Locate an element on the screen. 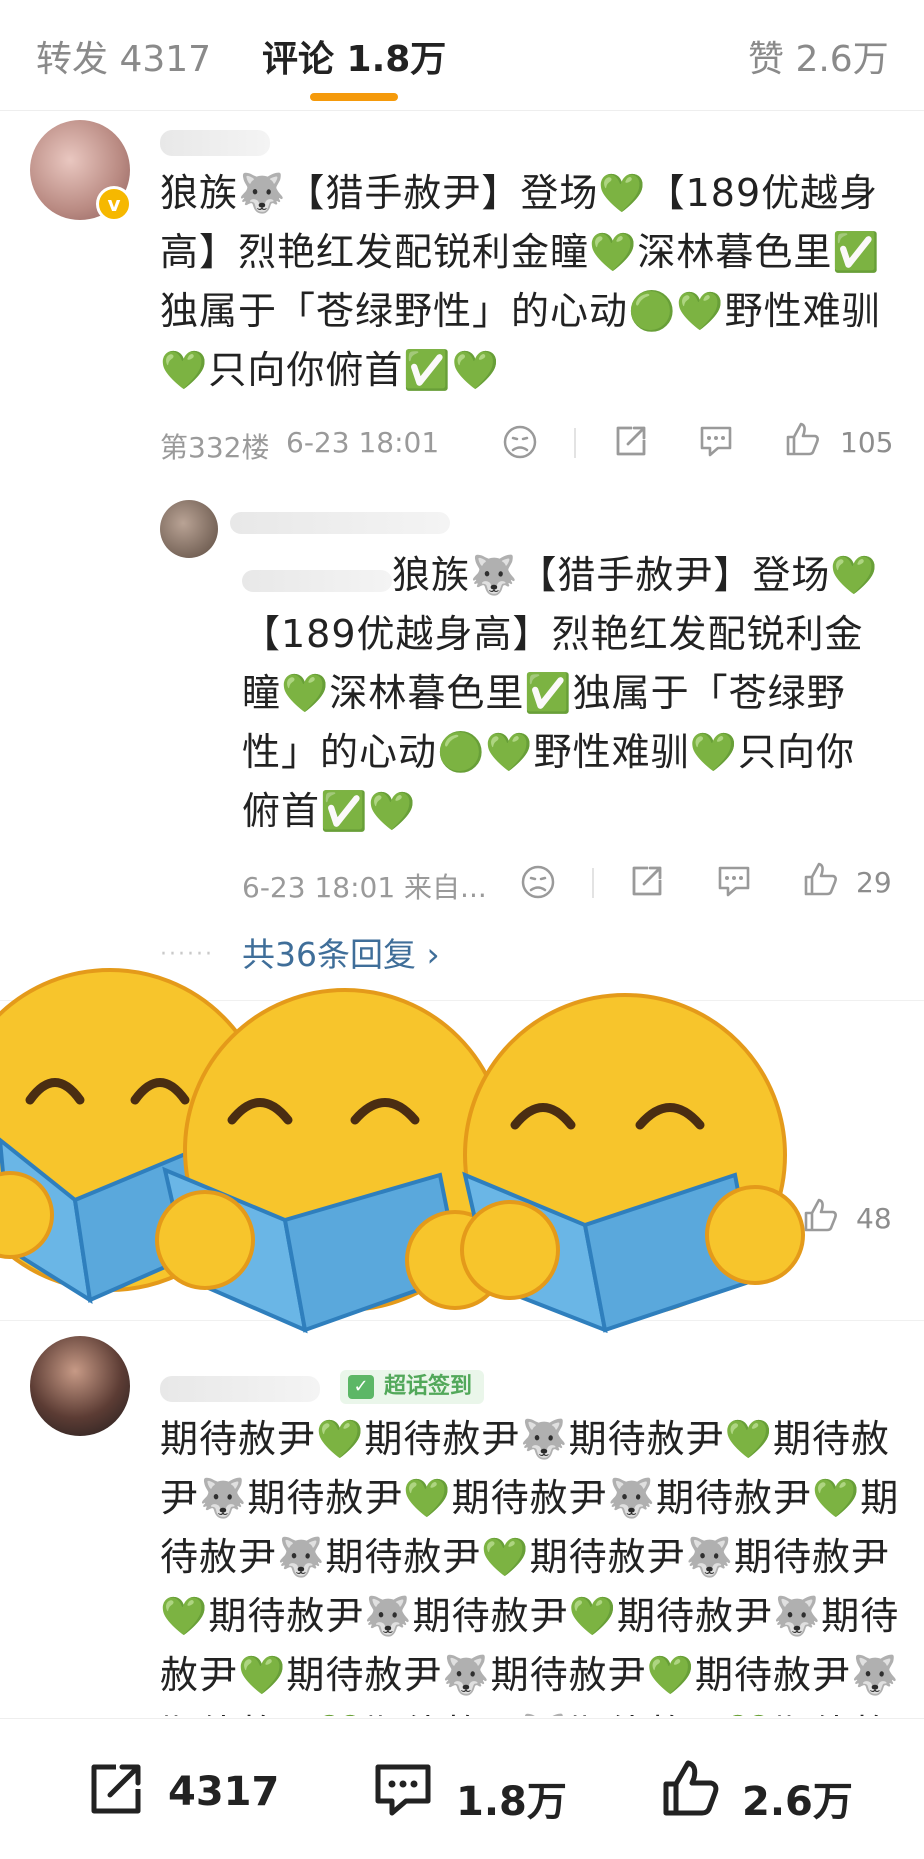  check-icon: ✓ is located at coordinates (361, 1387).